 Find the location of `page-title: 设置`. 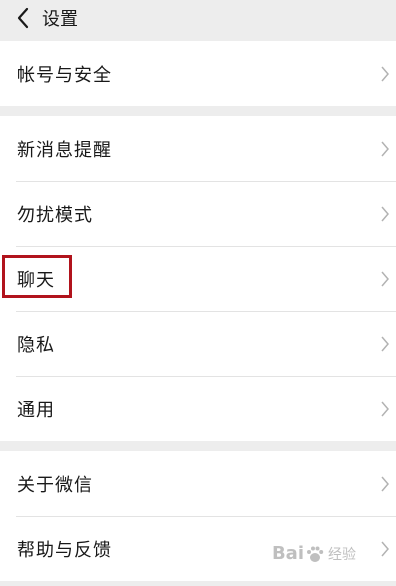

page-title: 设置 is located at coordinates (60, 19).